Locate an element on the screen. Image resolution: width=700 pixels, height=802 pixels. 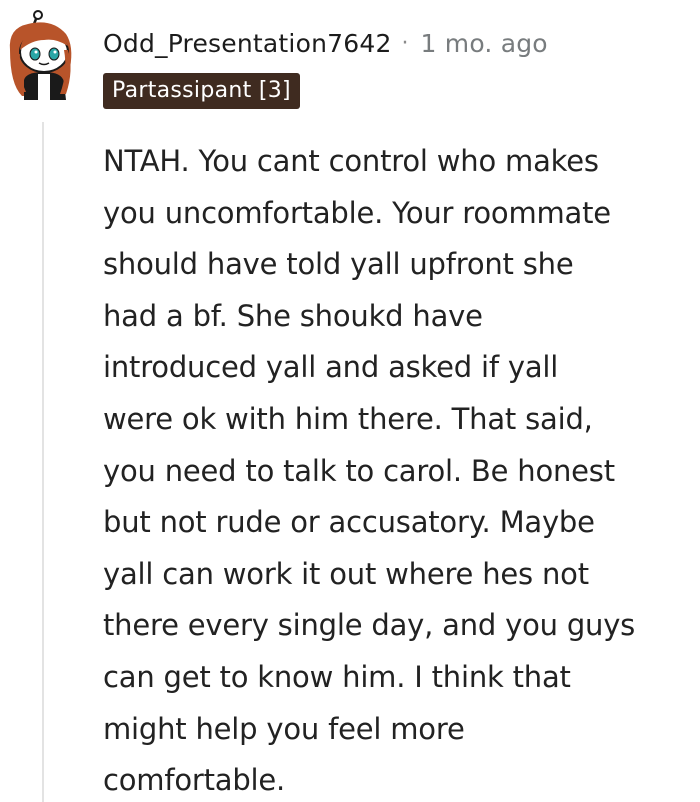
comment-body-line: should have told yall upfront she is located at coordinates (338, 264).